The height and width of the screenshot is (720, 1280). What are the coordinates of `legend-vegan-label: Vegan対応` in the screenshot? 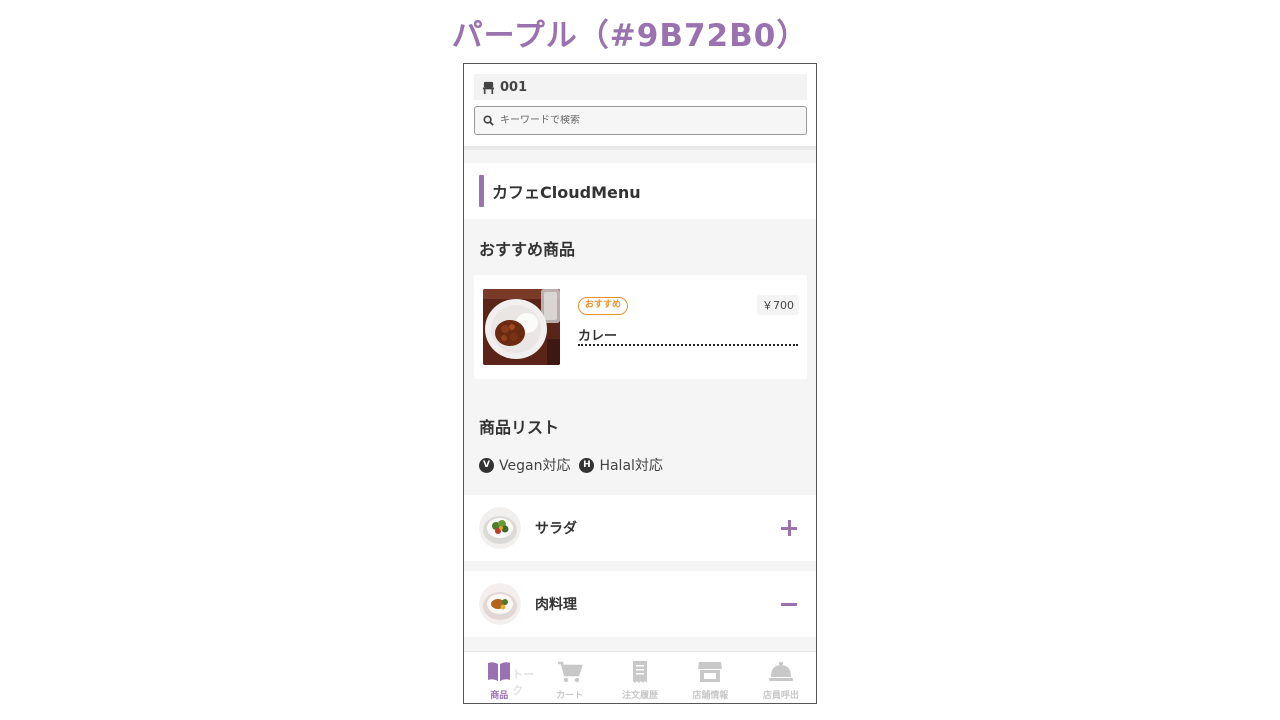 It's located at (535, 466).